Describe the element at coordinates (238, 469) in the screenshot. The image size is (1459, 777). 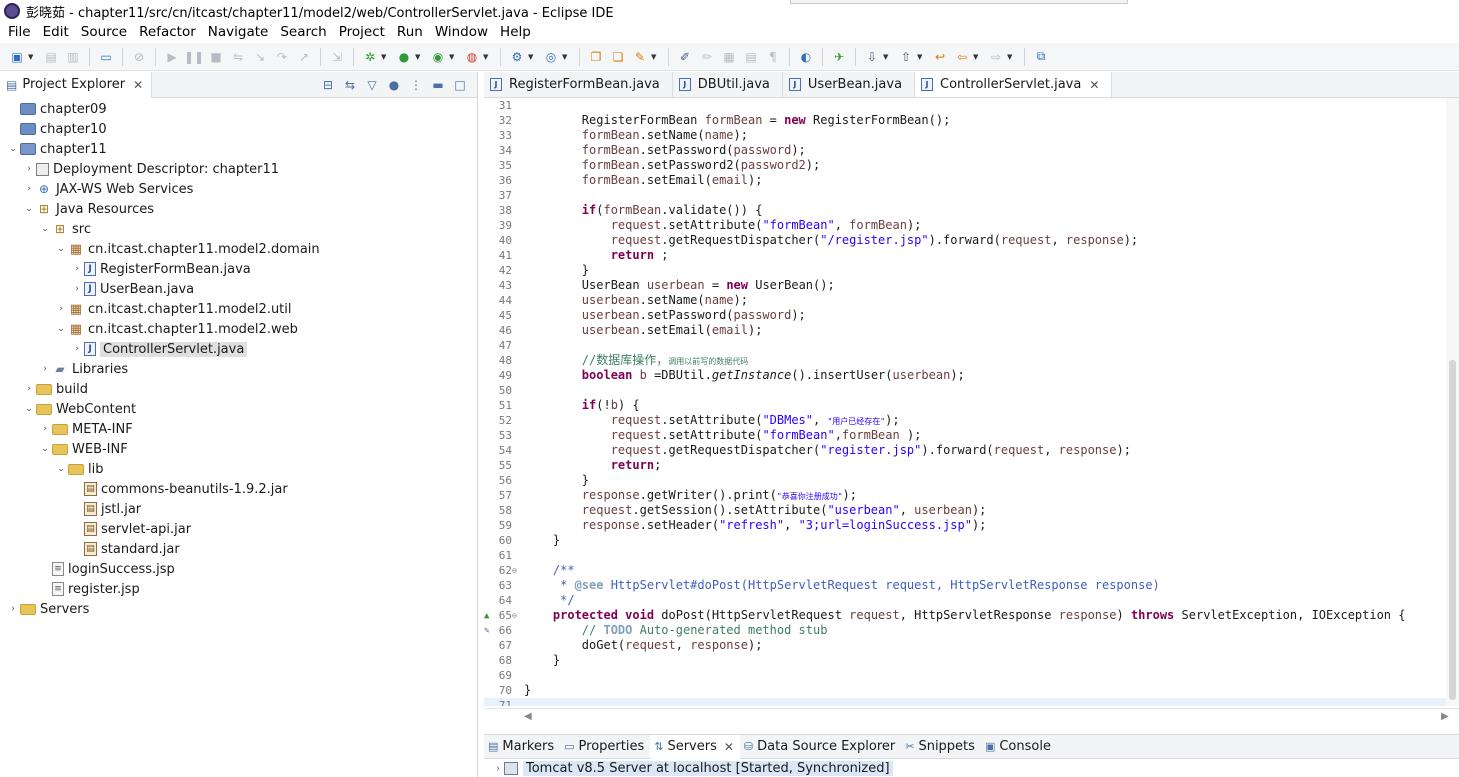
I see `tree-item: ⌄ lib` at that location.